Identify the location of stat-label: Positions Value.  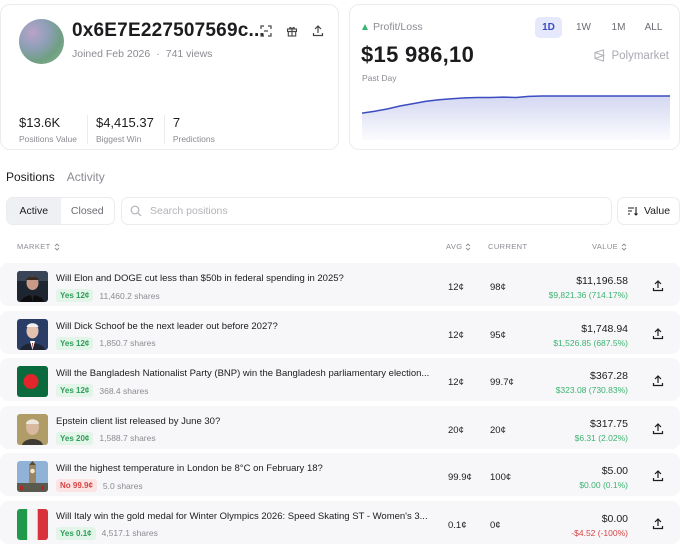
(48, 139).